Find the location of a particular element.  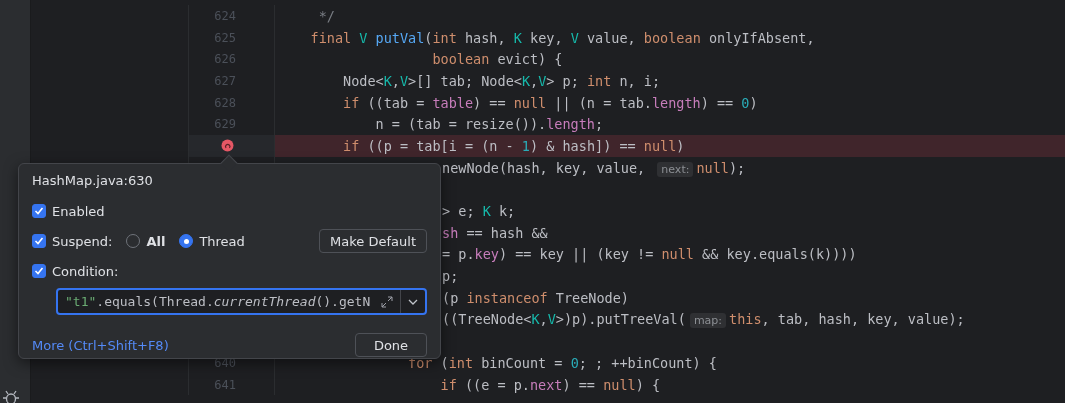

code-line: if ((tab = table) == null || (n = tab.length) == 0) is located at coordinates (550, 102).